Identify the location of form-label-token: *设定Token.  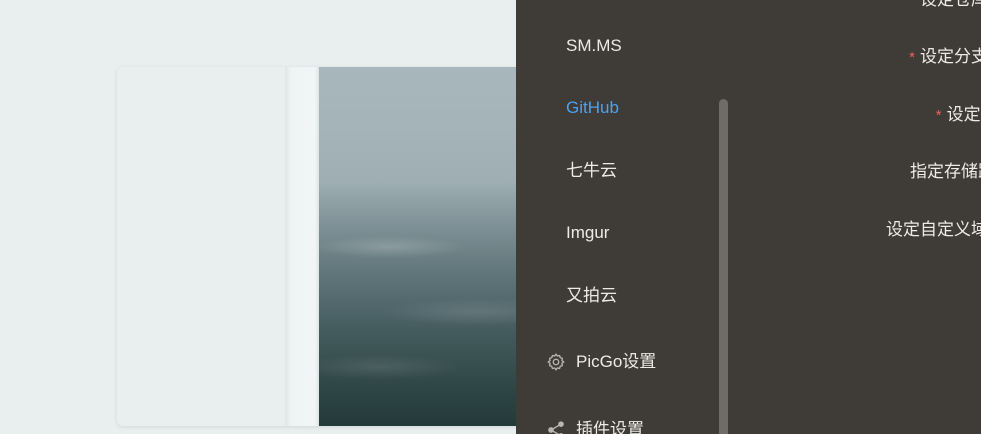
(958, 115).